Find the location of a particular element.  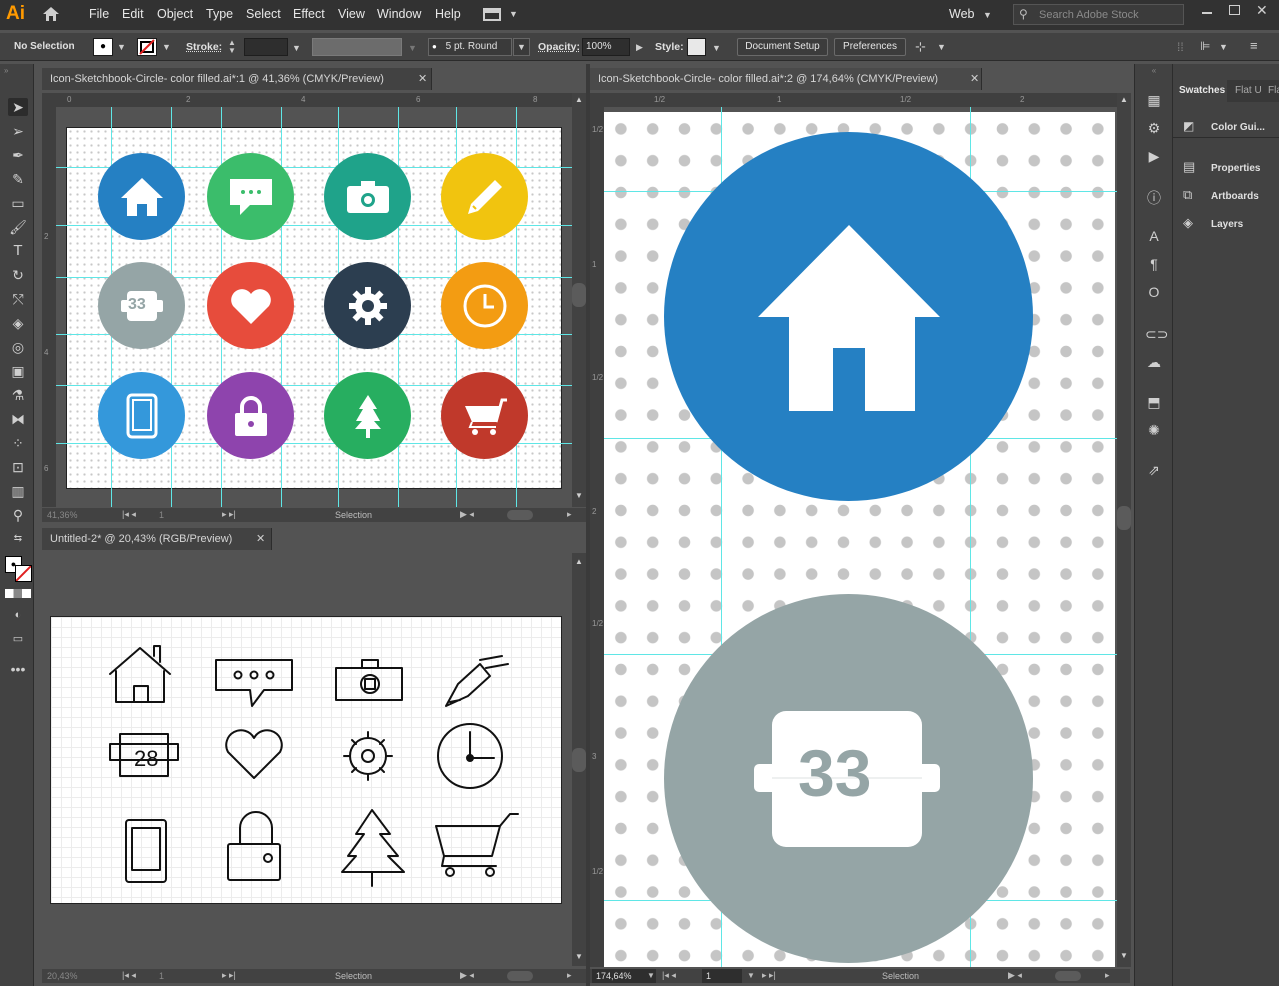

swatches-panel-icon: ▦ is located at coordinates (1154, 101).